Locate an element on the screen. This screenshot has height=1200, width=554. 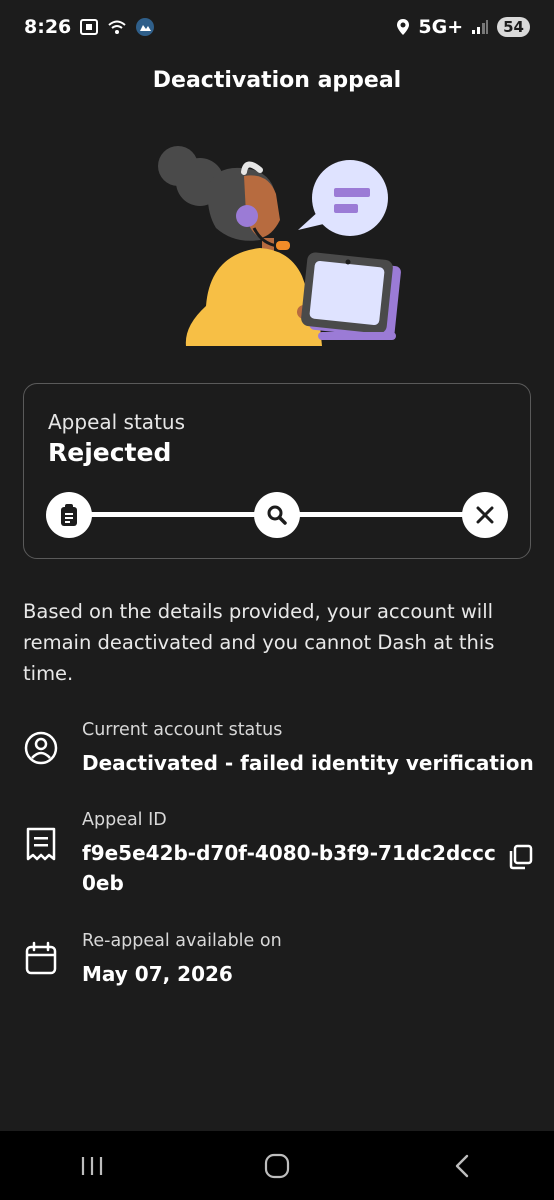
clipboard-icon is located at coordinates (69, 515).